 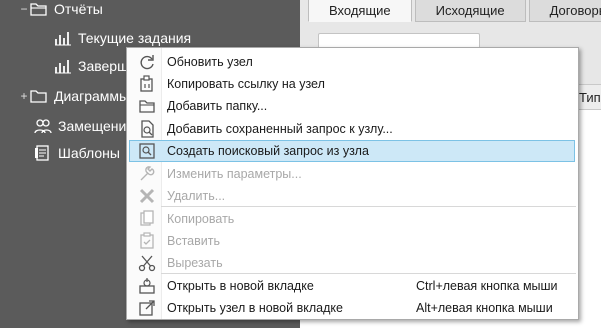 I want to click on menu-item-label: Открыть узел в новой вкладке, so click(x=255, y=308).